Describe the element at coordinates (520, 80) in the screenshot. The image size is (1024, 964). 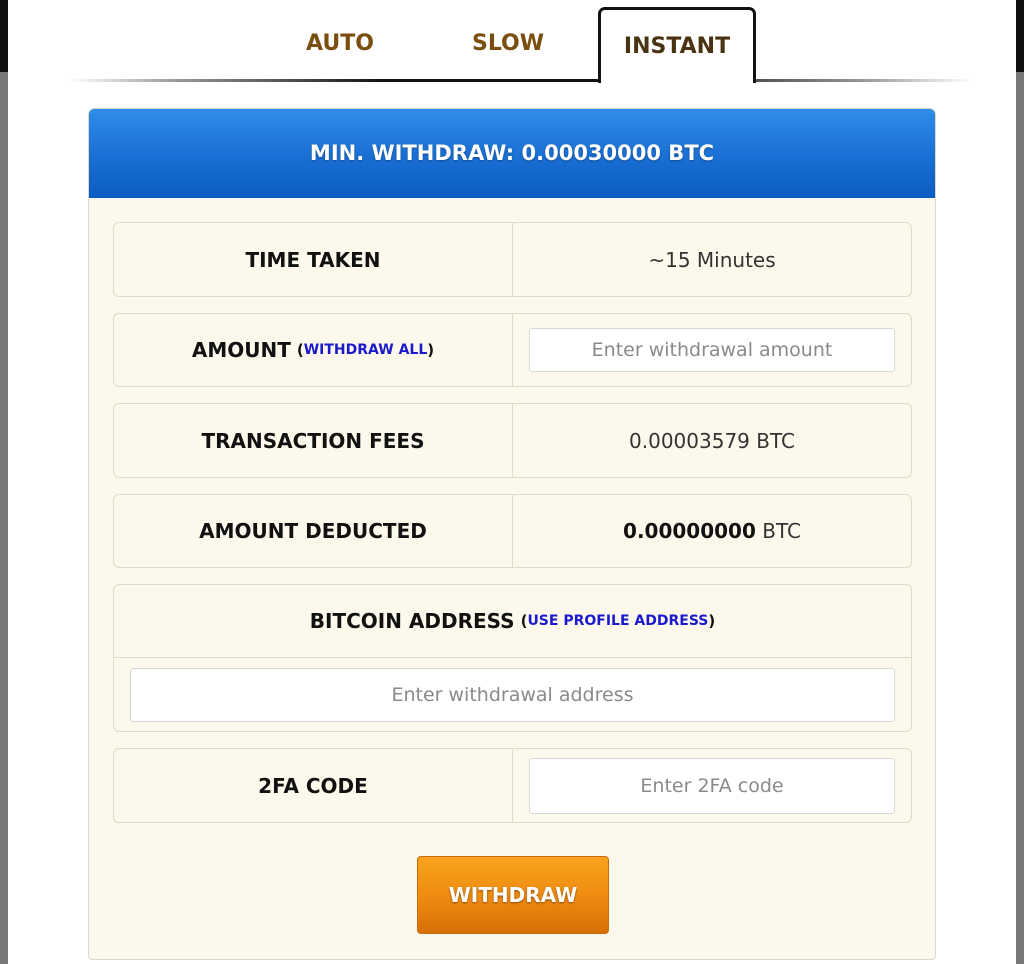
I see `tabs-divider` at that location.